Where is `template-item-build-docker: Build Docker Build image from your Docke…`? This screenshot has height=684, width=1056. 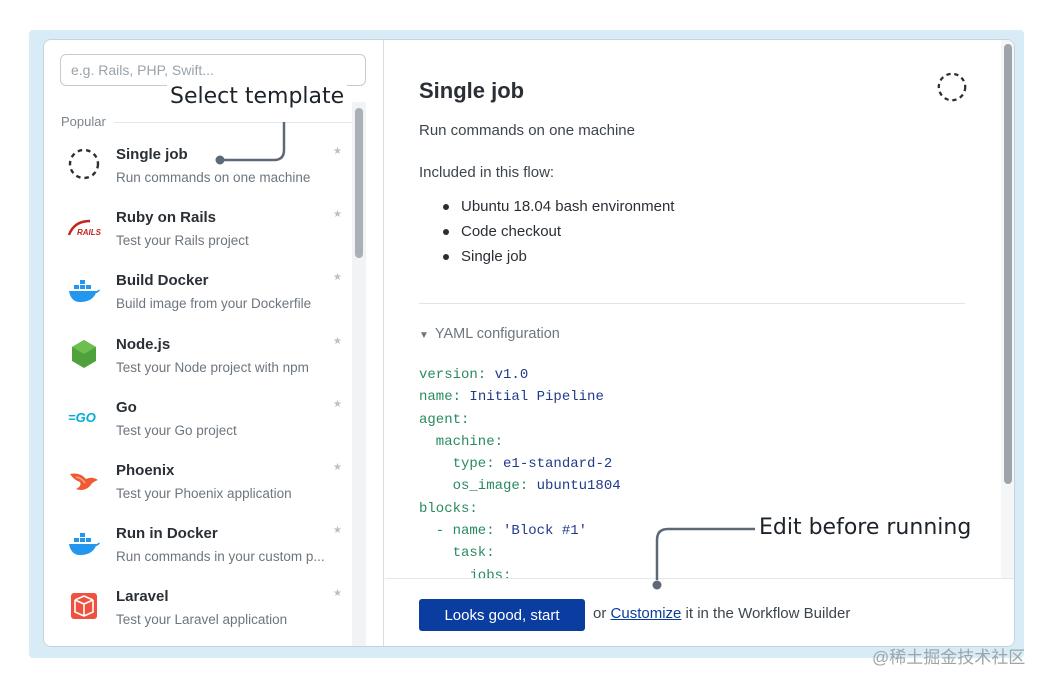
template-item-build-docker: Build Docker Build image from your Docke… is located at coordinates (204, 293).